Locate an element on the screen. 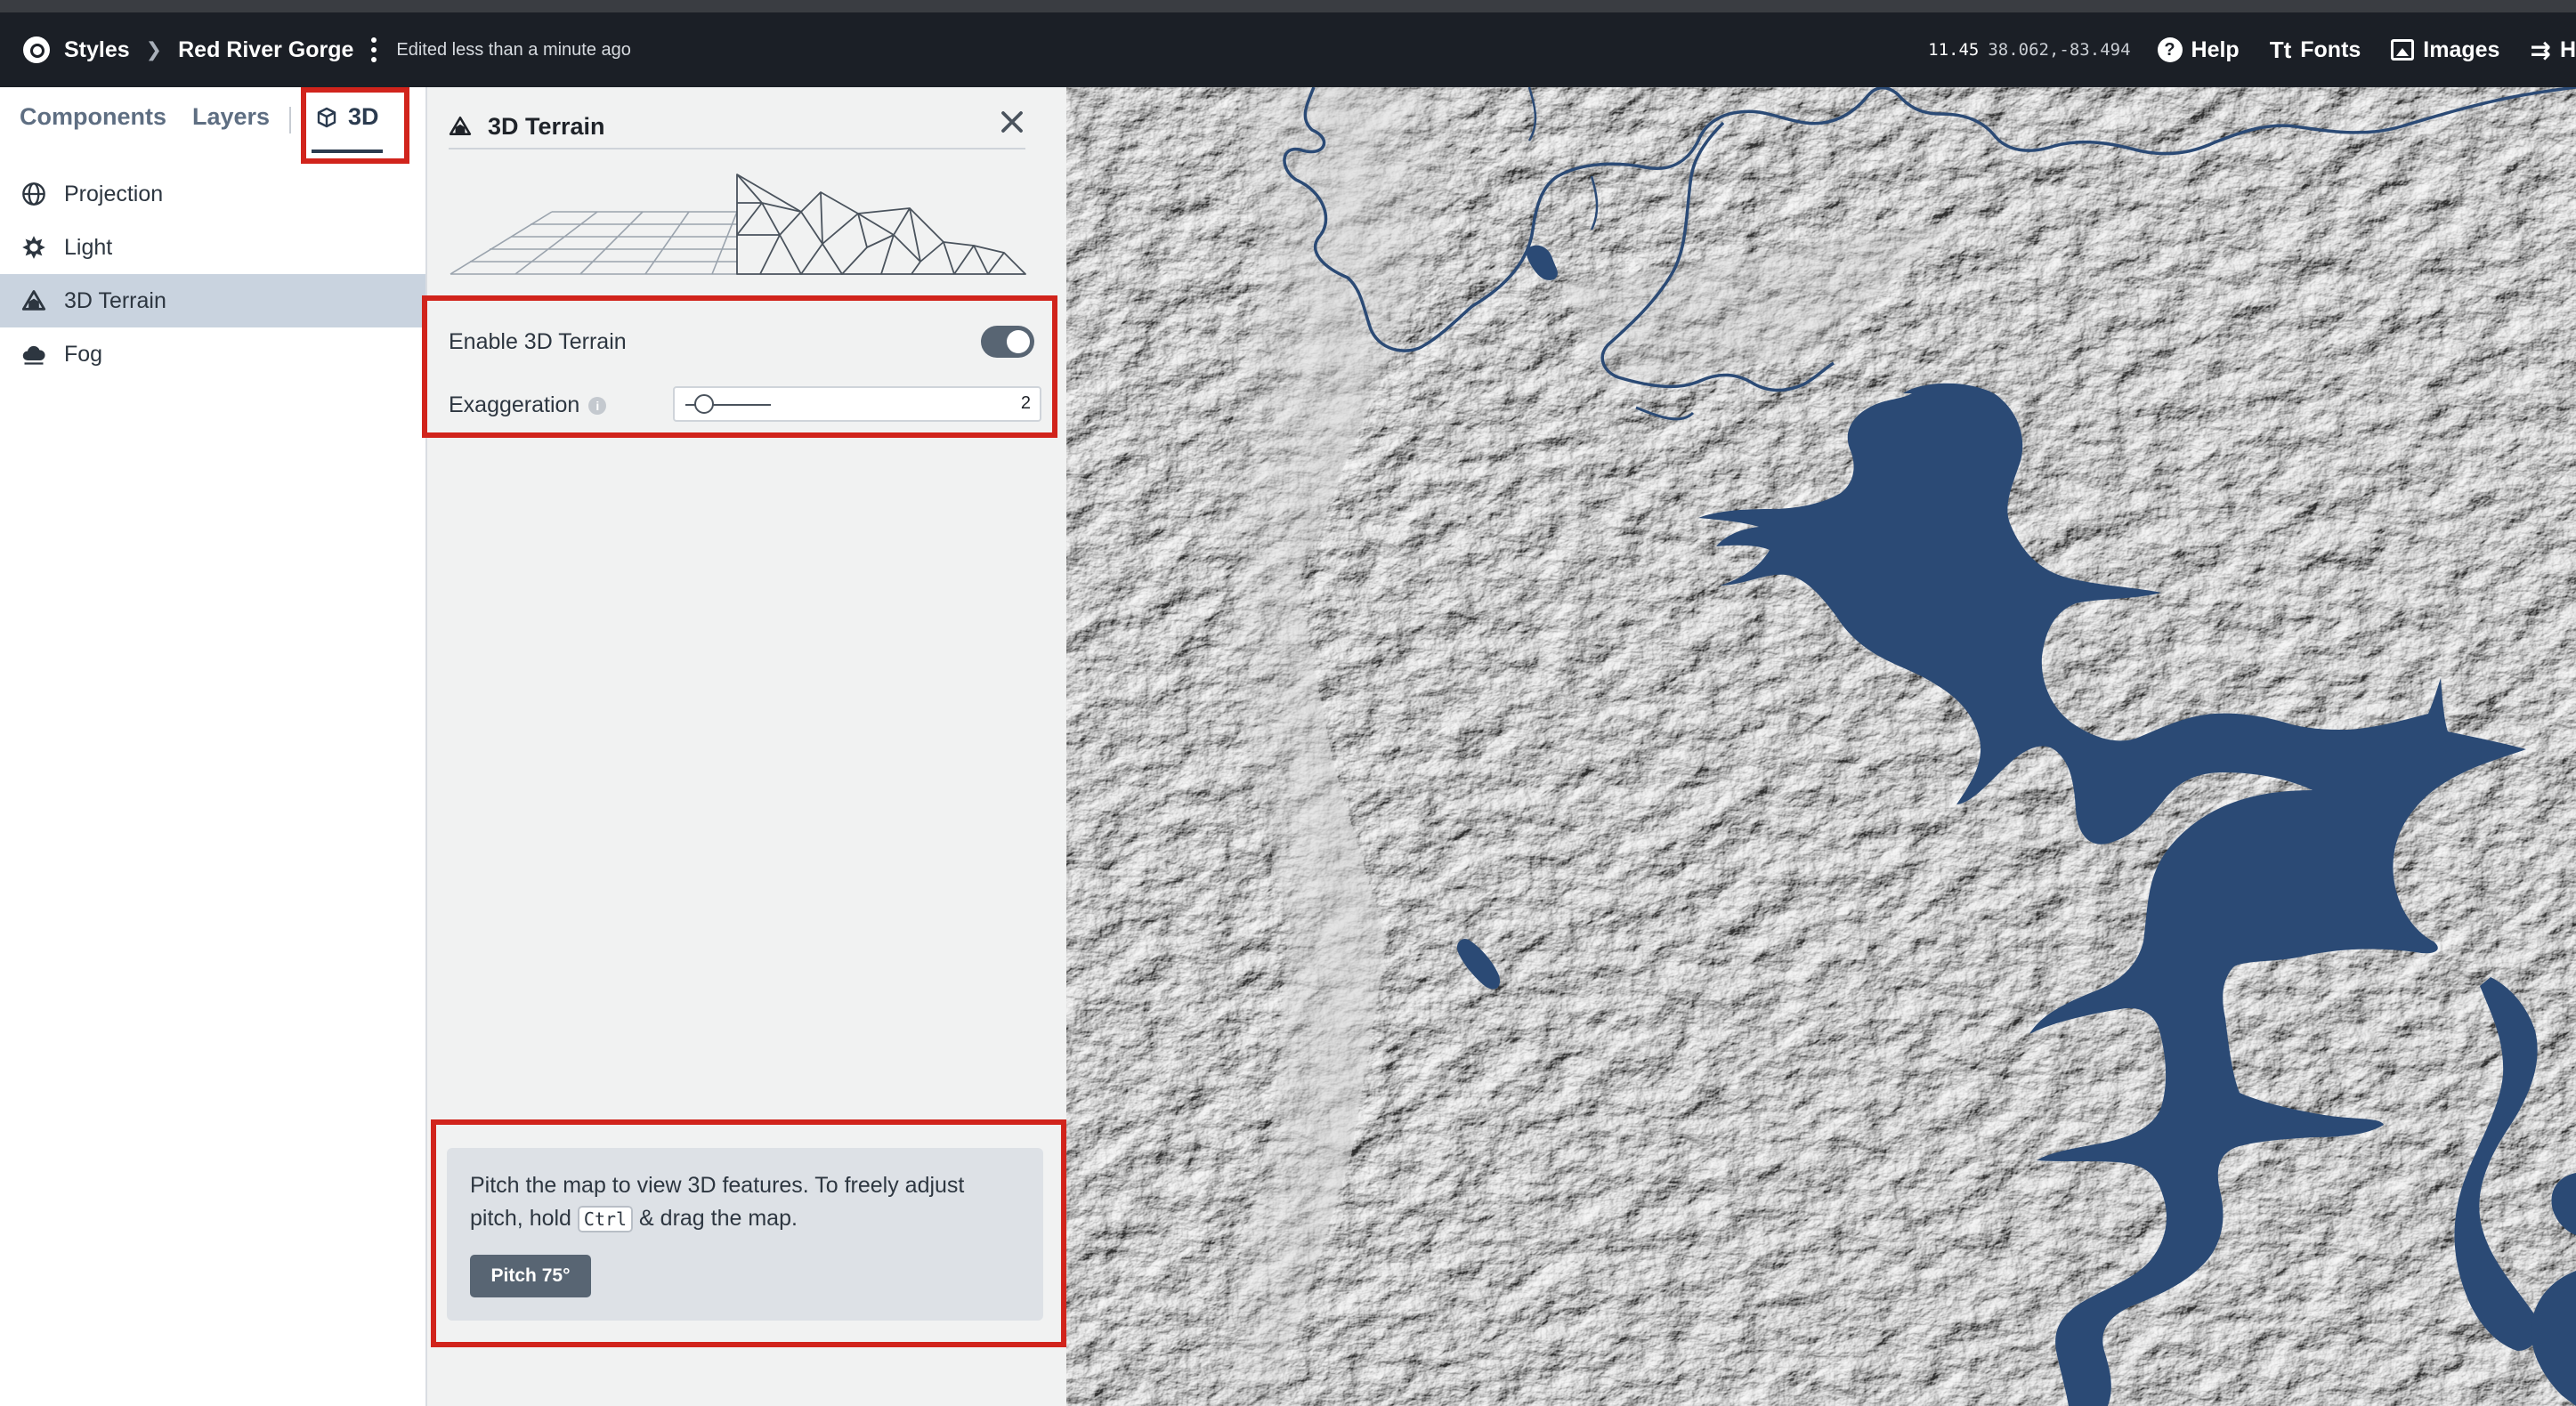 The width and height of the screenshot is (2576, 1406). fonts-label: Fonts is located at coordinates (2331, 49).